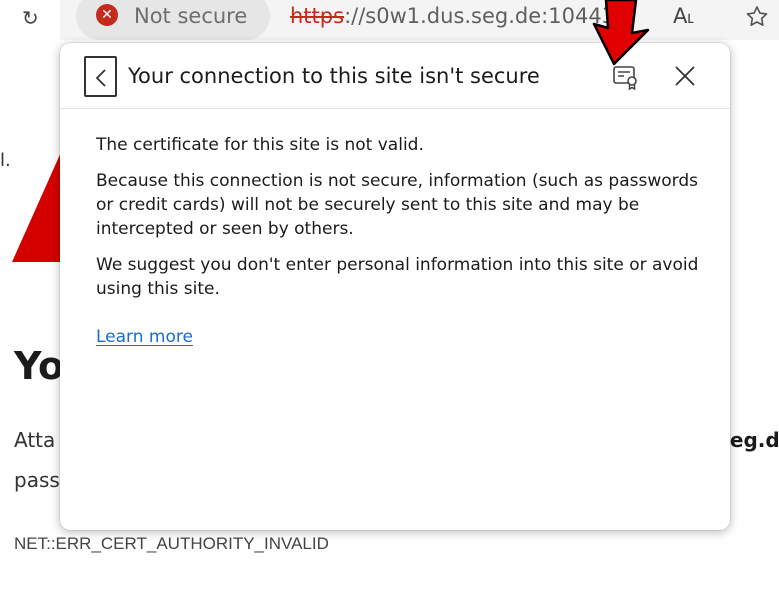 The height and width of the screenshot is (599, 779). What do you see at coordinates (757, 17) in the screenshot?
I see `favorite-star-icon` at bounding box center [757, 17].